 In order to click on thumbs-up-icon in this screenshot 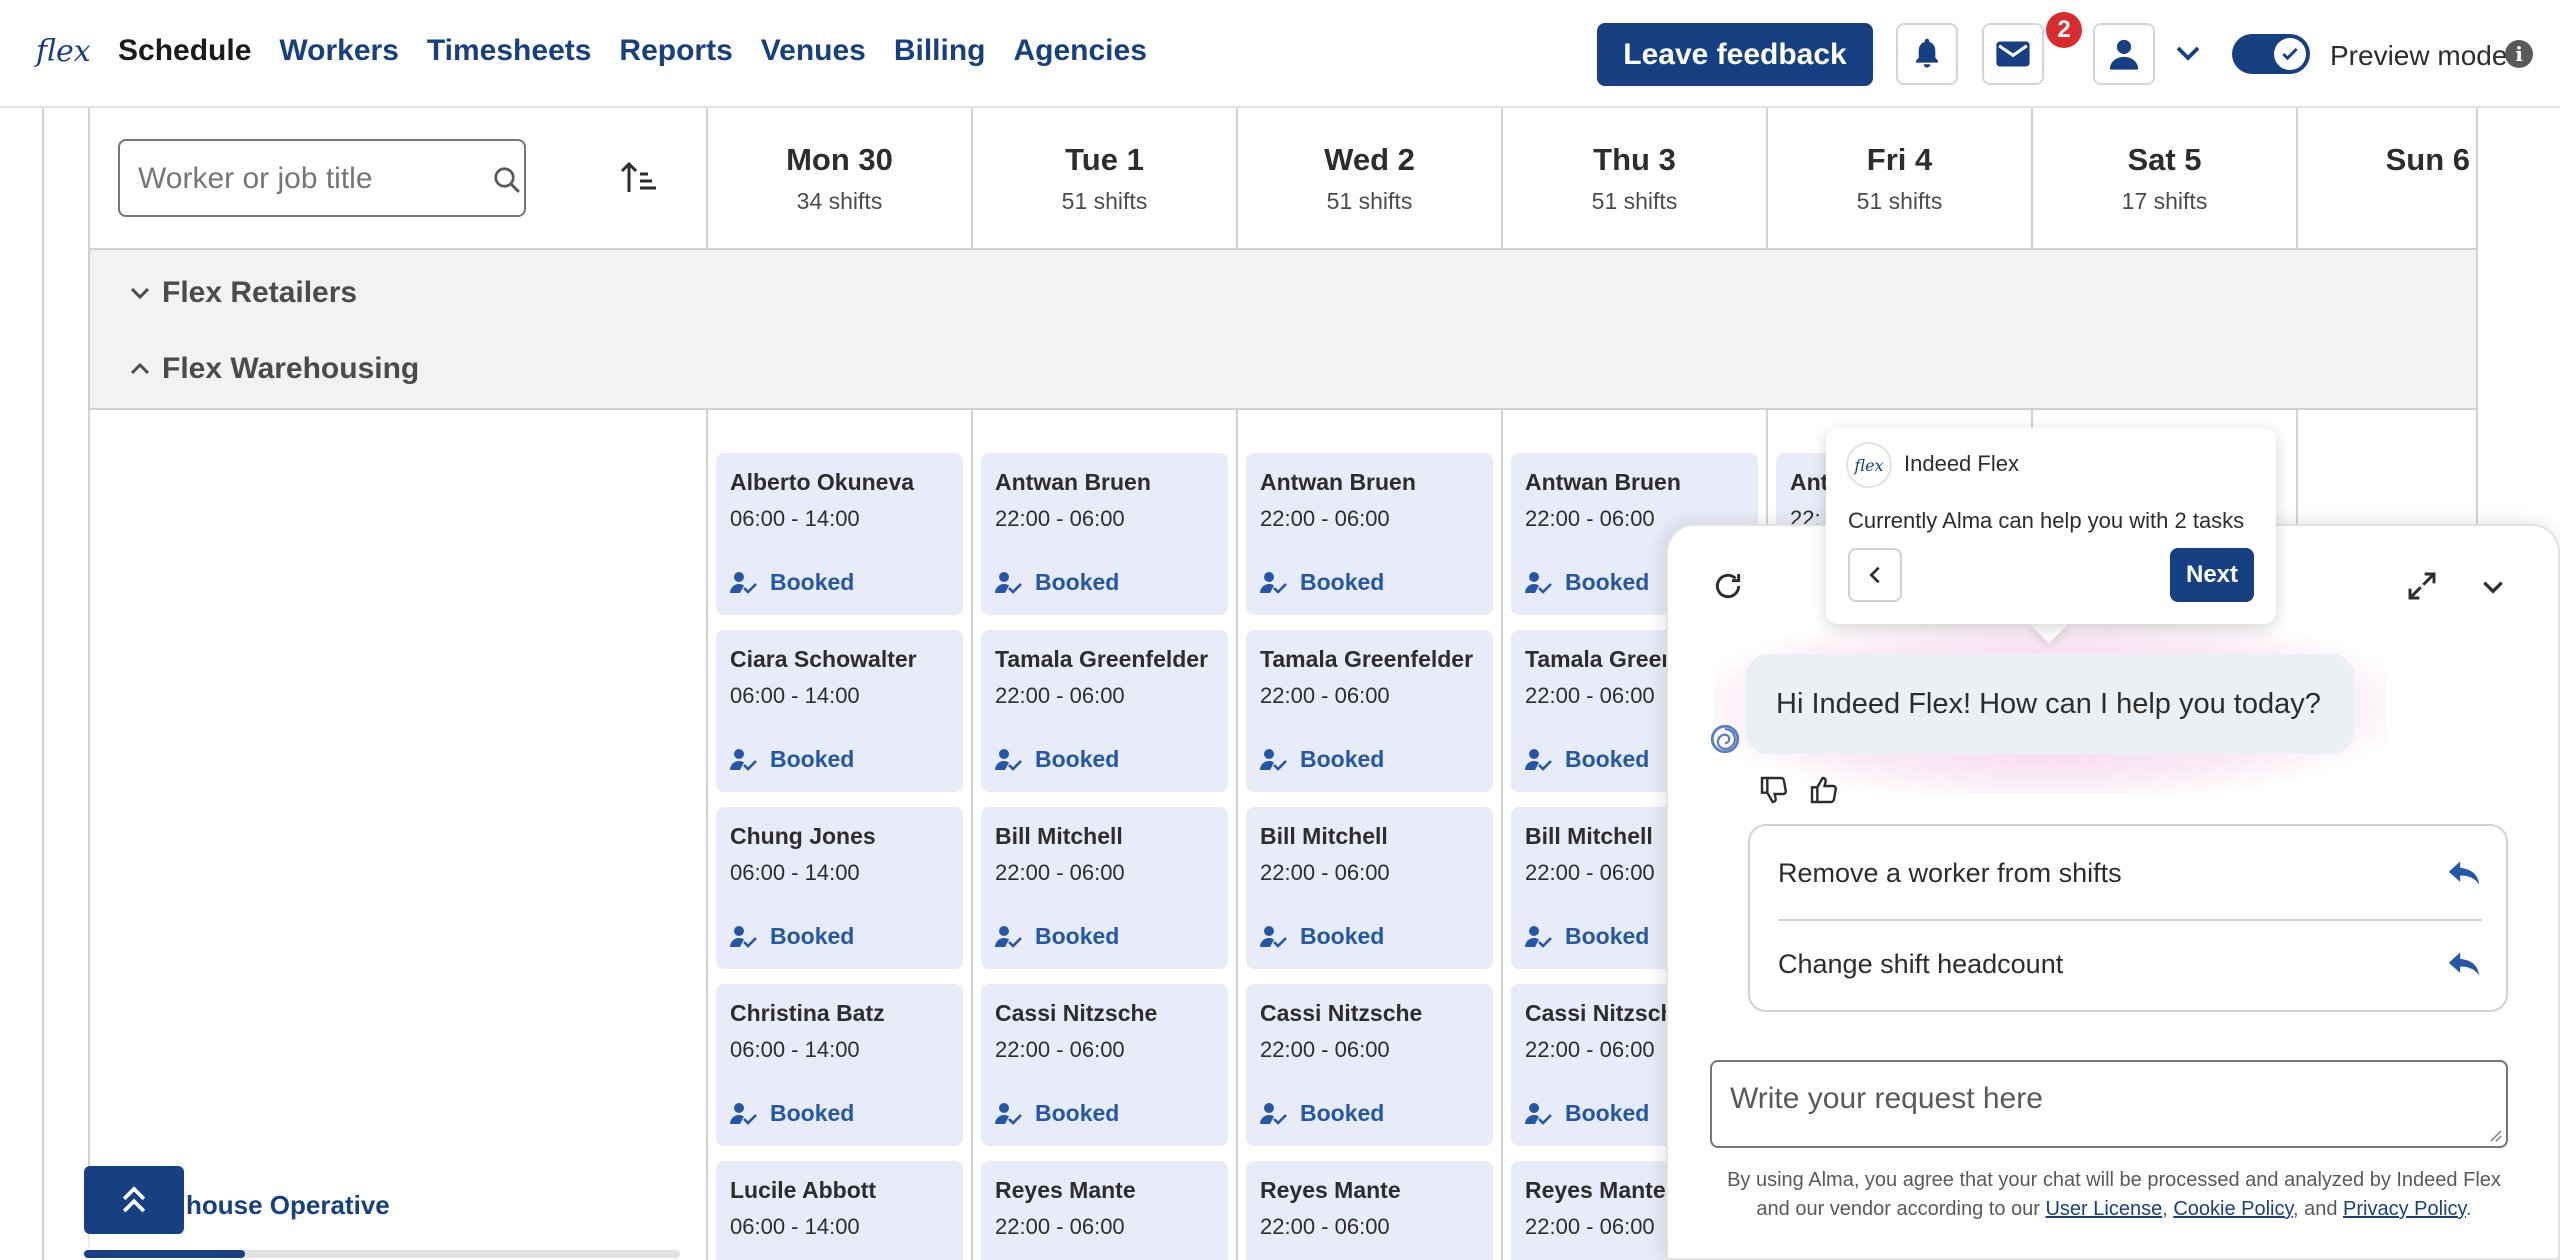, I will do `click(1824, 790)`.